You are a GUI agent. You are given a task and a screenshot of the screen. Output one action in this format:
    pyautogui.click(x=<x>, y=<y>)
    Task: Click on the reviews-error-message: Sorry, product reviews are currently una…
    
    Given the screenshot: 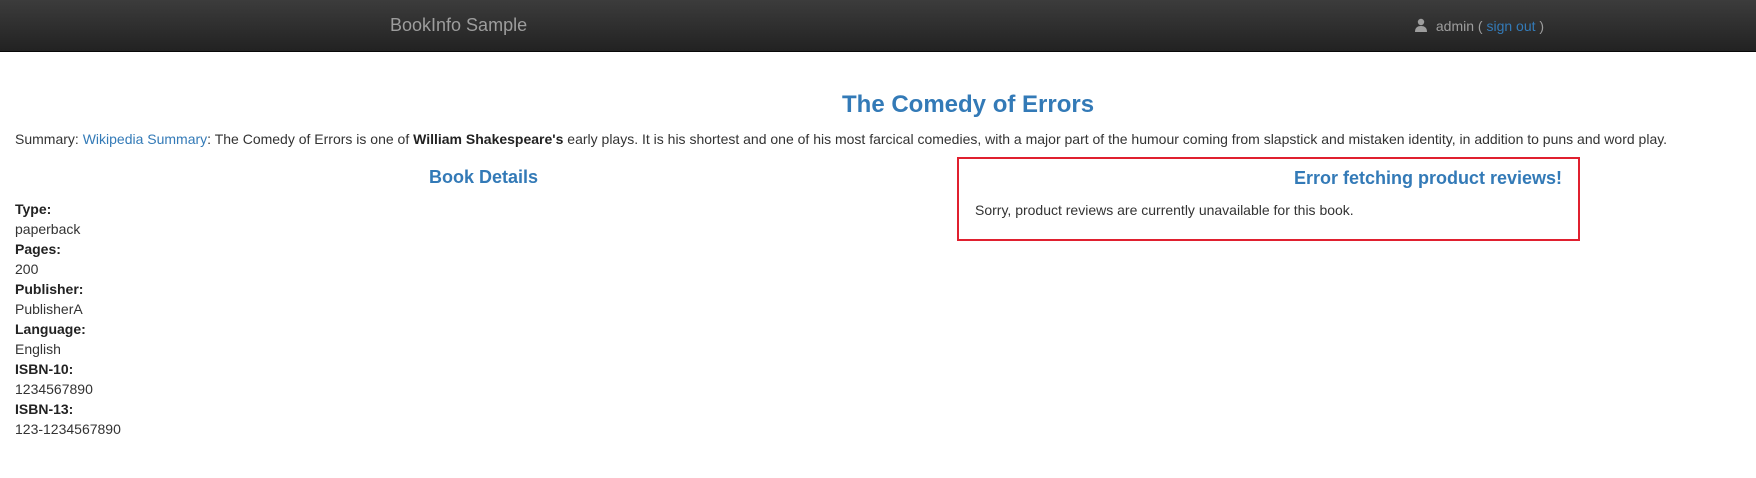 What is the action you would take?
    pyautogui.click(x=1164, y=210)
    